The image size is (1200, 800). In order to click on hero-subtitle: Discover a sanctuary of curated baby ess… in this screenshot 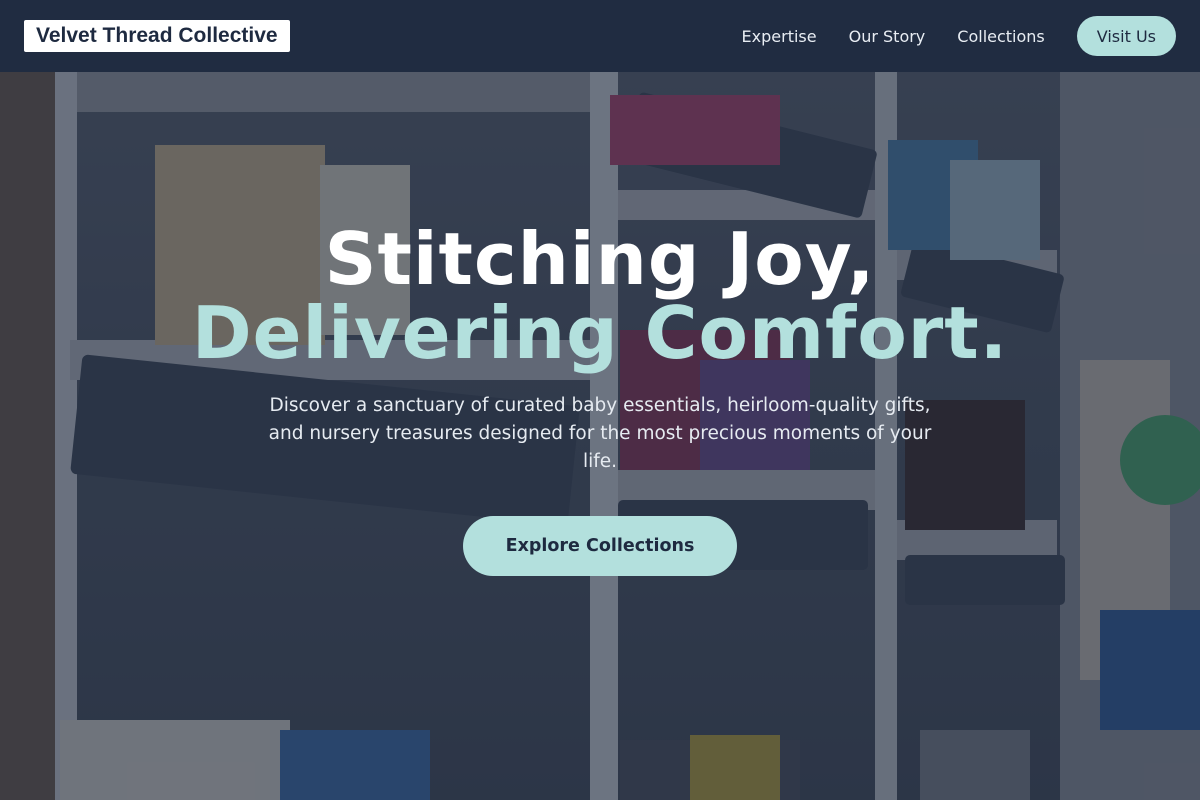, I will do `click(600, 433)`.